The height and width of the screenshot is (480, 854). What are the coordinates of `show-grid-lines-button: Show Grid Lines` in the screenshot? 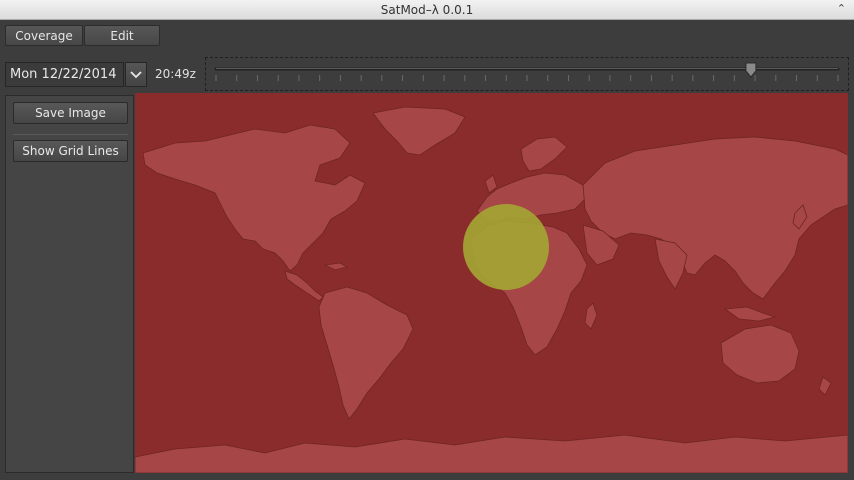 It's located at (70, 151).